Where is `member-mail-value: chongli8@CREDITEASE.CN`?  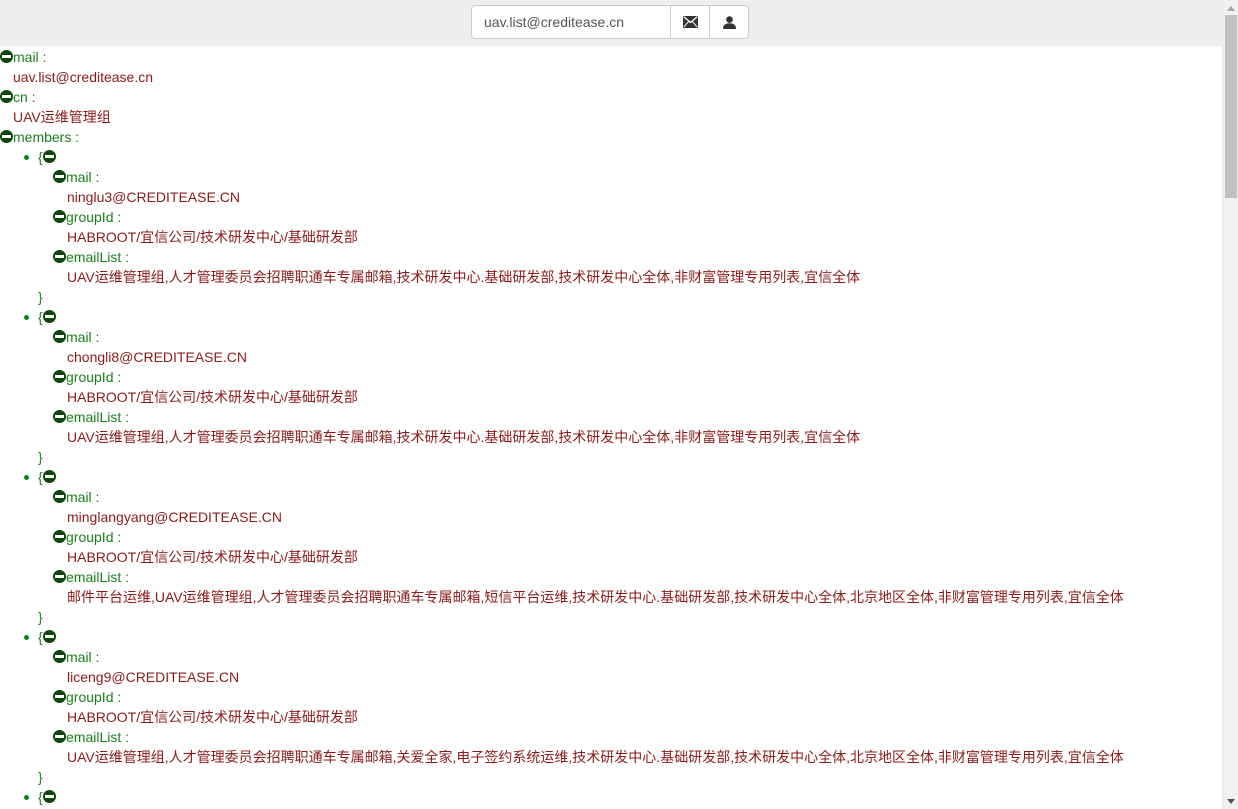 member-mail-value: chongli8@CREDITEASE.CN is located at coordinates (157, 357).